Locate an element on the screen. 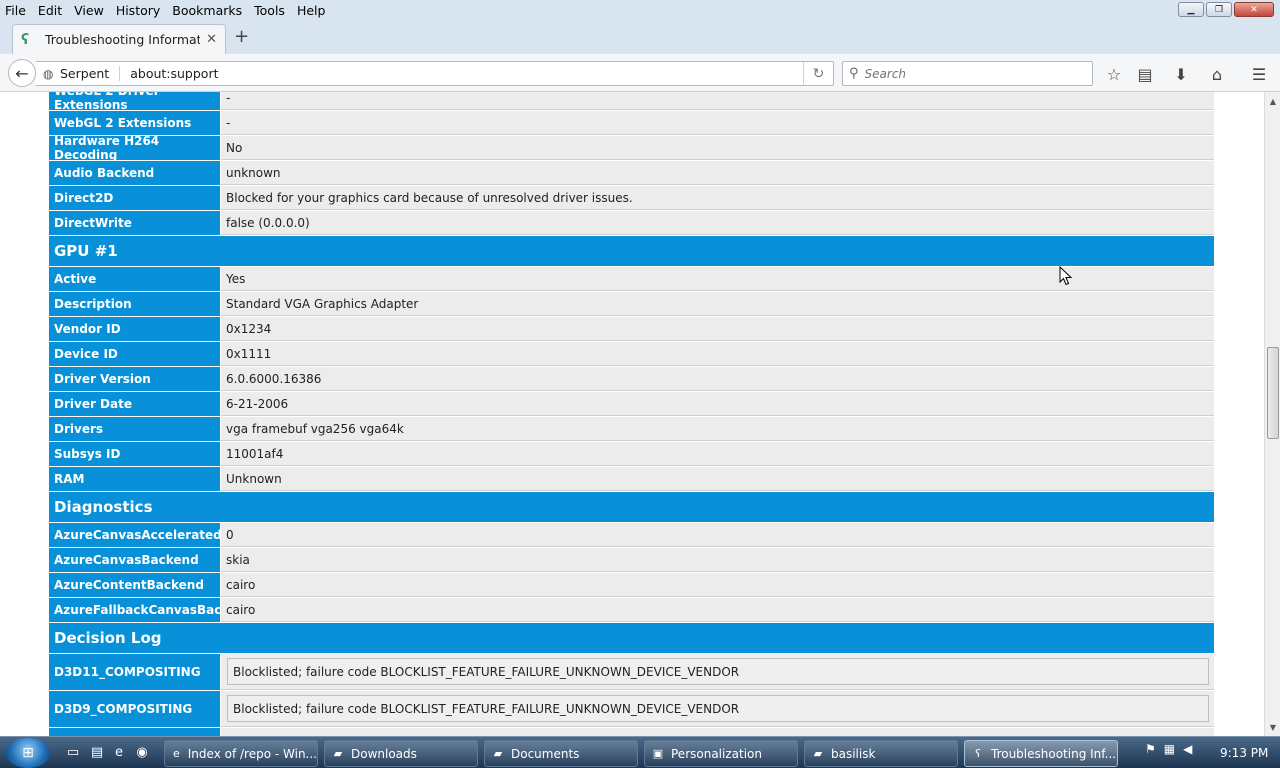 This screenshot has width=1280, height=768. home-button: ⌂ is located at coordinates (1217, 74).